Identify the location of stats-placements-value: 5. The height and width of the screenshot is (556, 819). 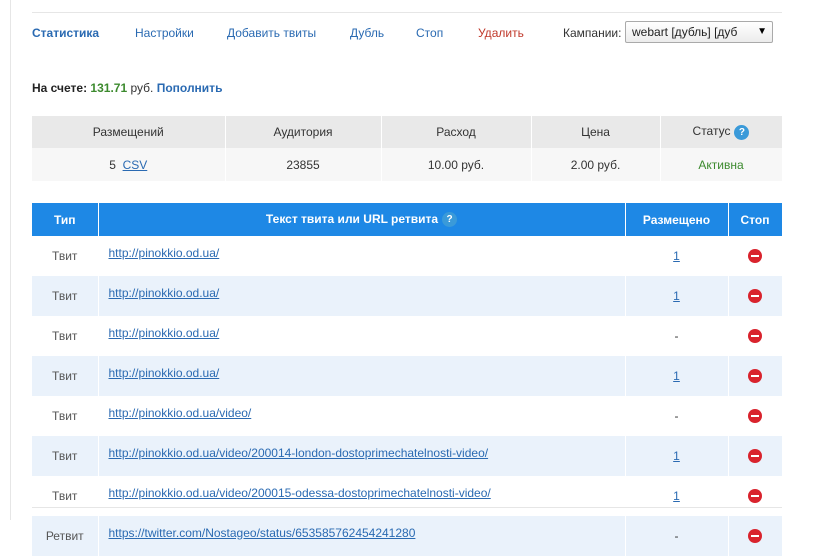
(112, 164).